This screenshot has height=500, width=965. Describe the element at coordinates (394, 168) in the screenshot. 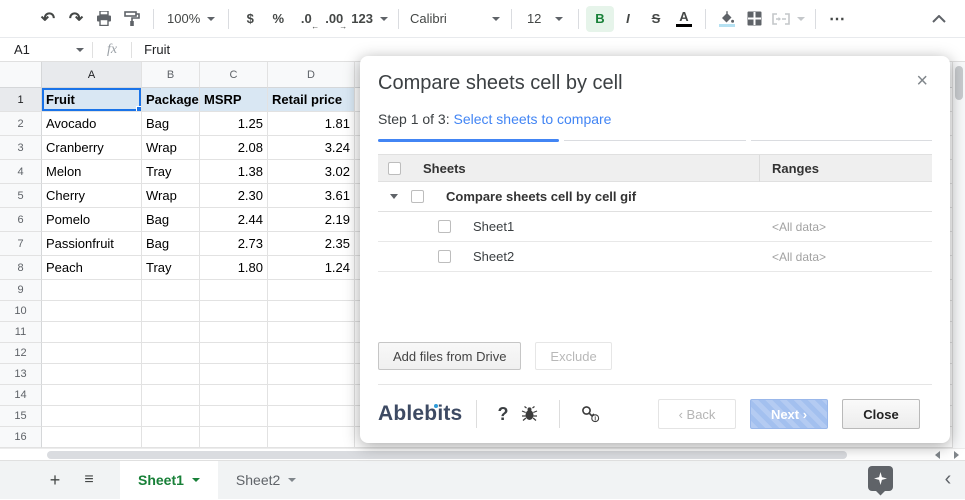

I see `select-all-checkbox` at that location.